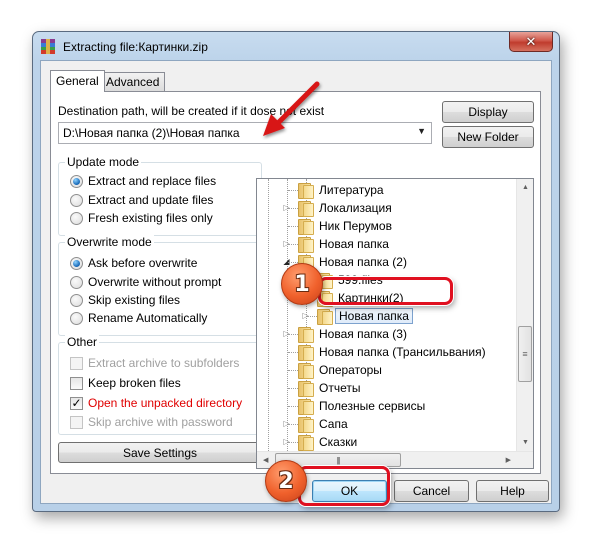  Describe the element at coordinates (134, 383) in the screenshot. I see `option-label: Keep broken files` at that location.